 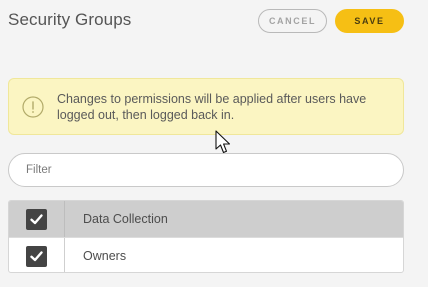 What do you see at coordinates (33, 107) in the screenshot?
I see `info-circle-icon` at bounding box center [33, 107].